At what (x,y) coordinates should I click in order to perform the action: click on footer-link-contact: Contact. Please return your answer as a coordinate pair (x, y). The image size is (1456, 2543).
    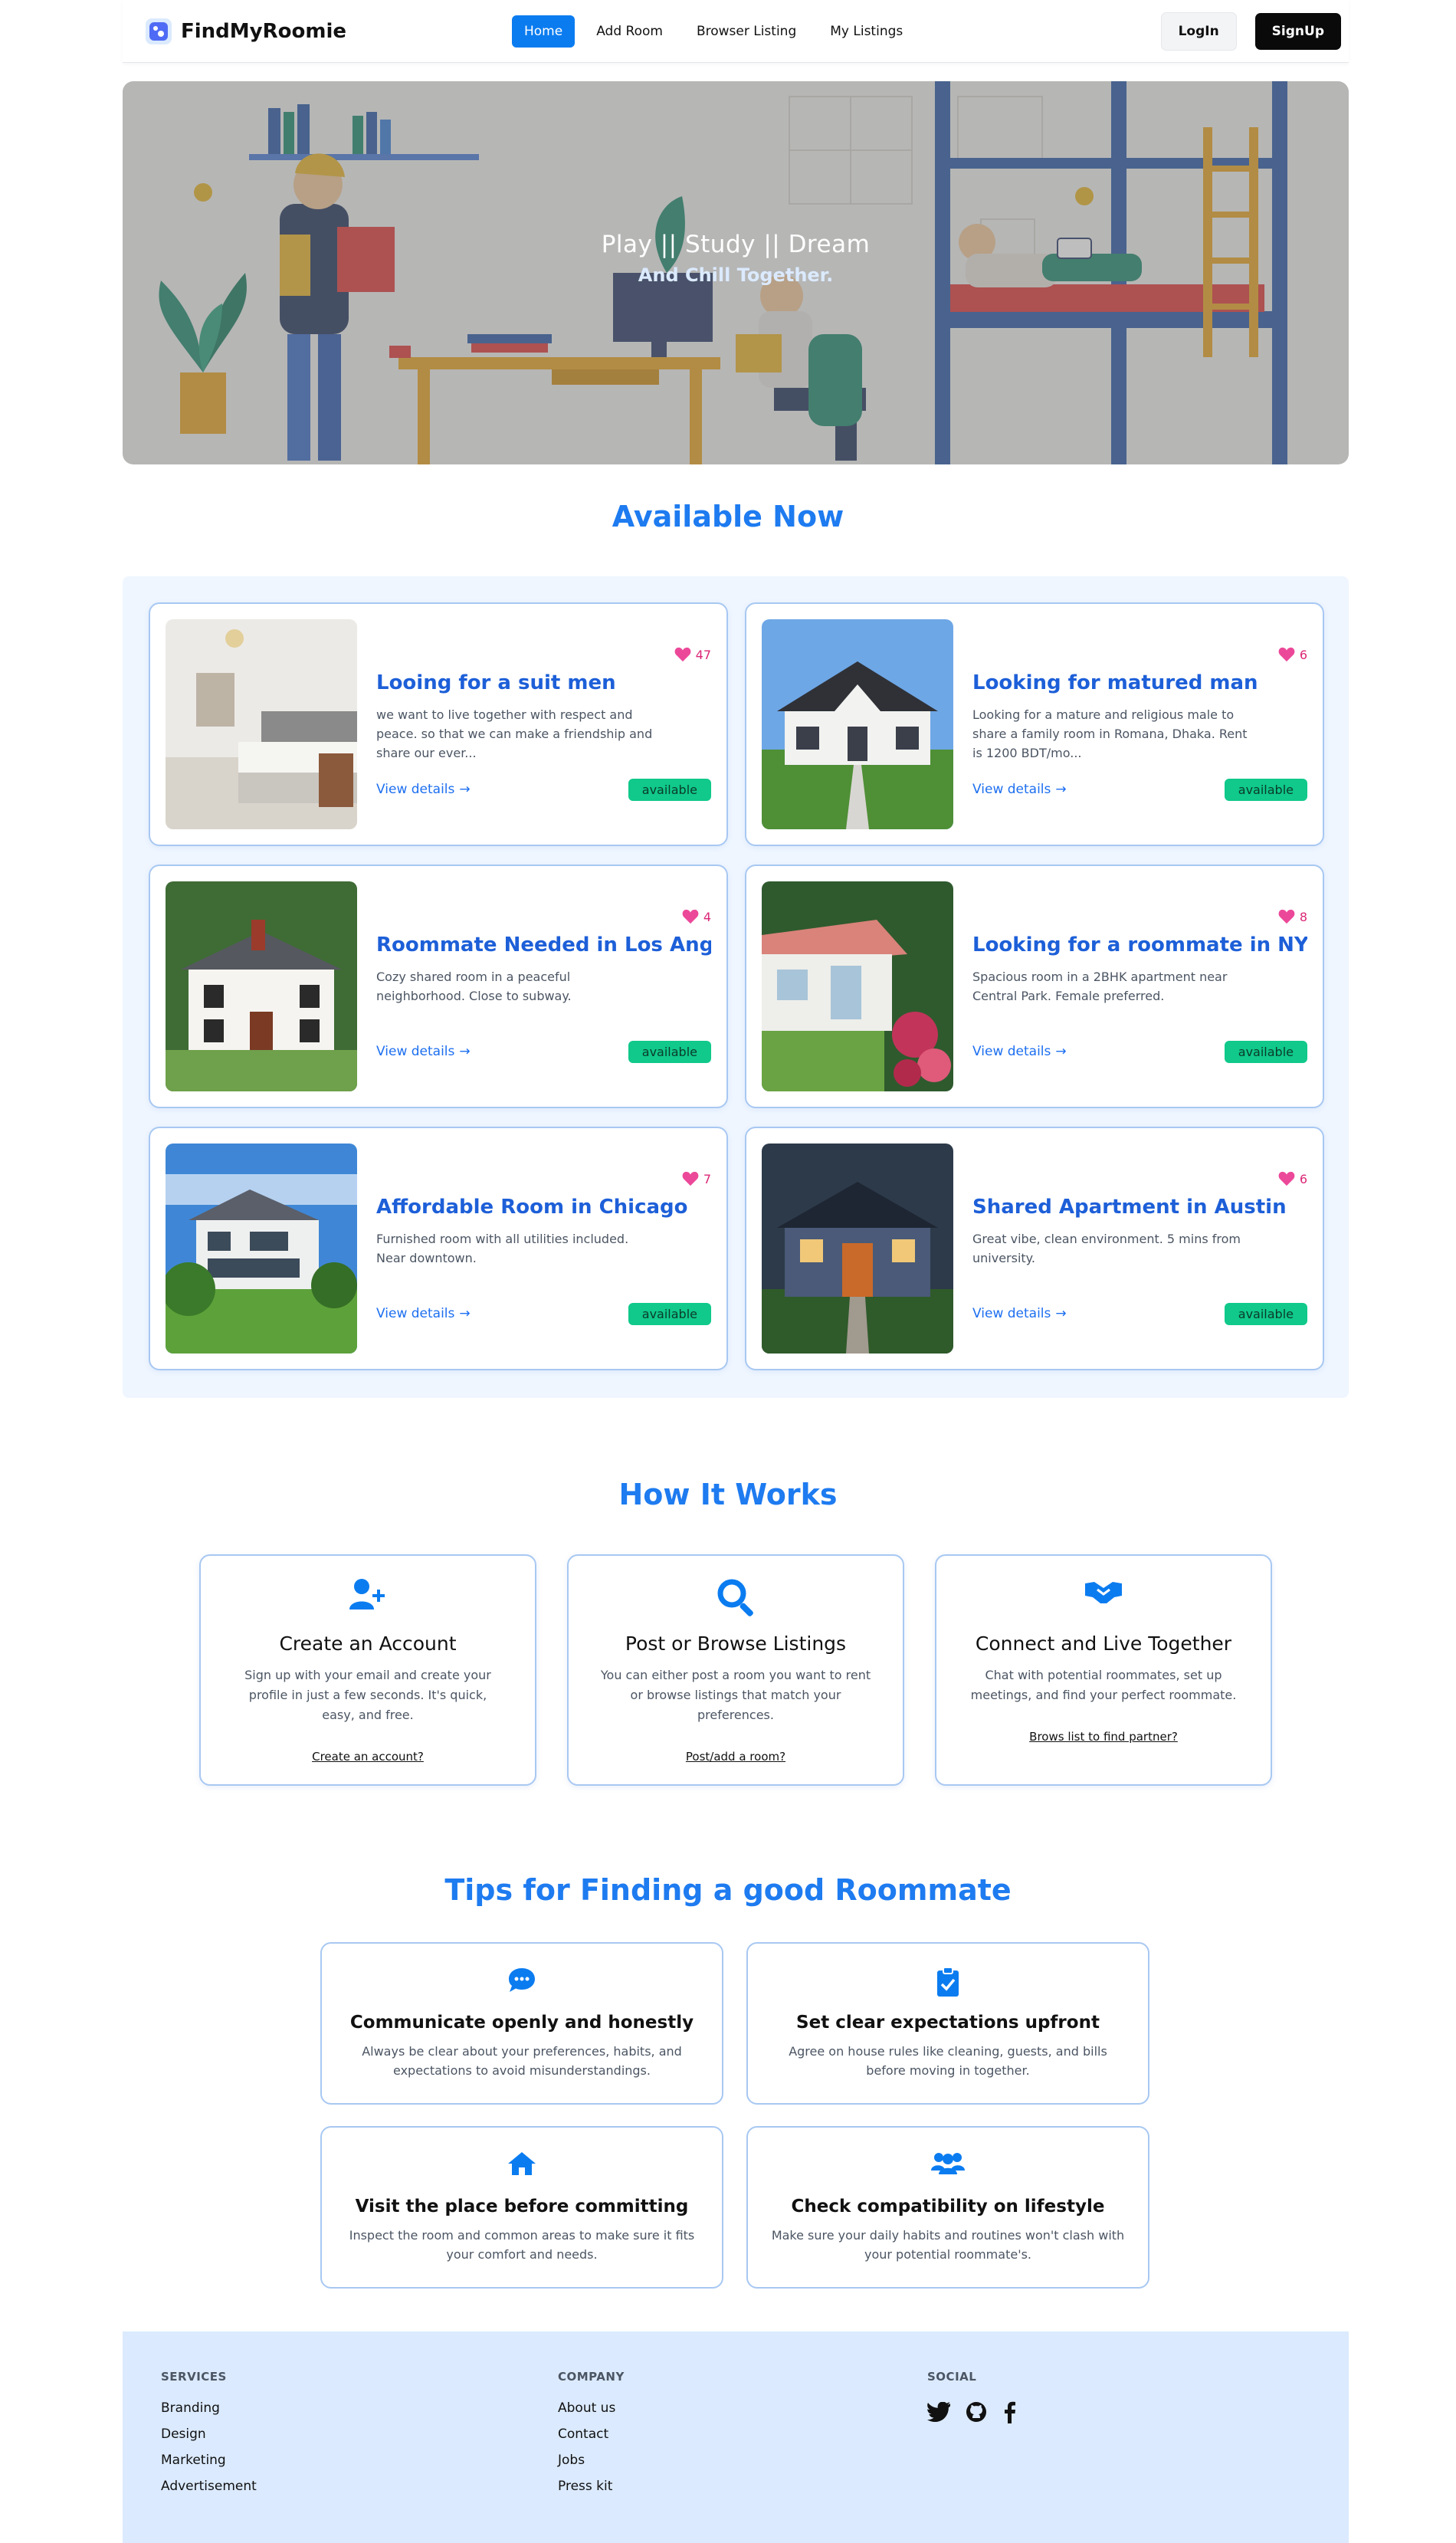
    Looking at the image, I should click on (591, 2434).